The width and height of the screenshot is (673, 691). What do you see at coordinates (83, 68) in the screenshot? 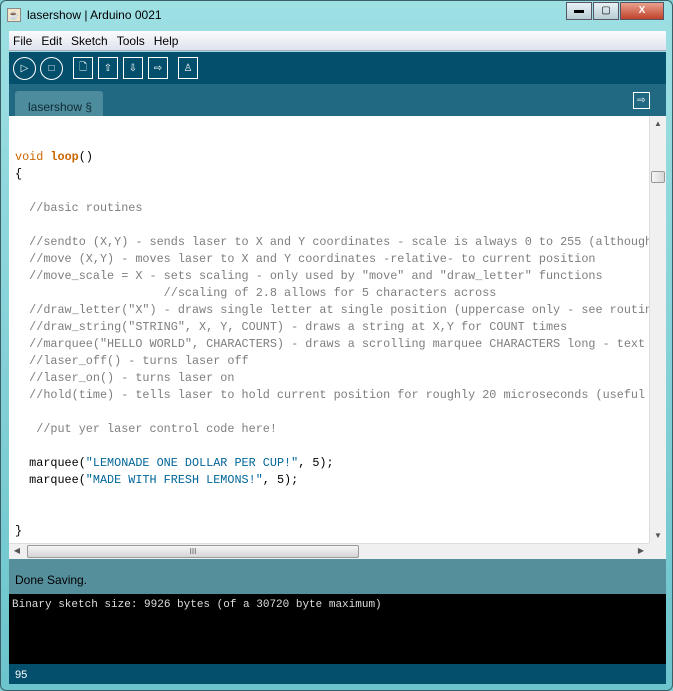
I see `new-button: 🗋` at bounding box center [83, 68].